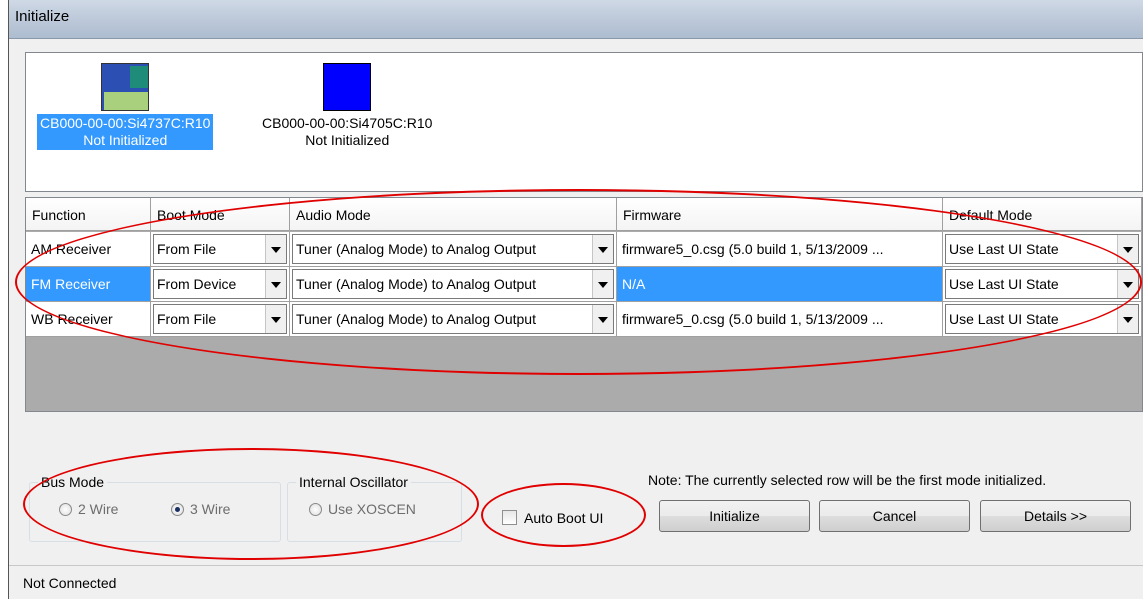 The height and width of the screenshot is (599, 1143). I want to click on column-header-default-mode: Default Mode, so click(1042, 214).